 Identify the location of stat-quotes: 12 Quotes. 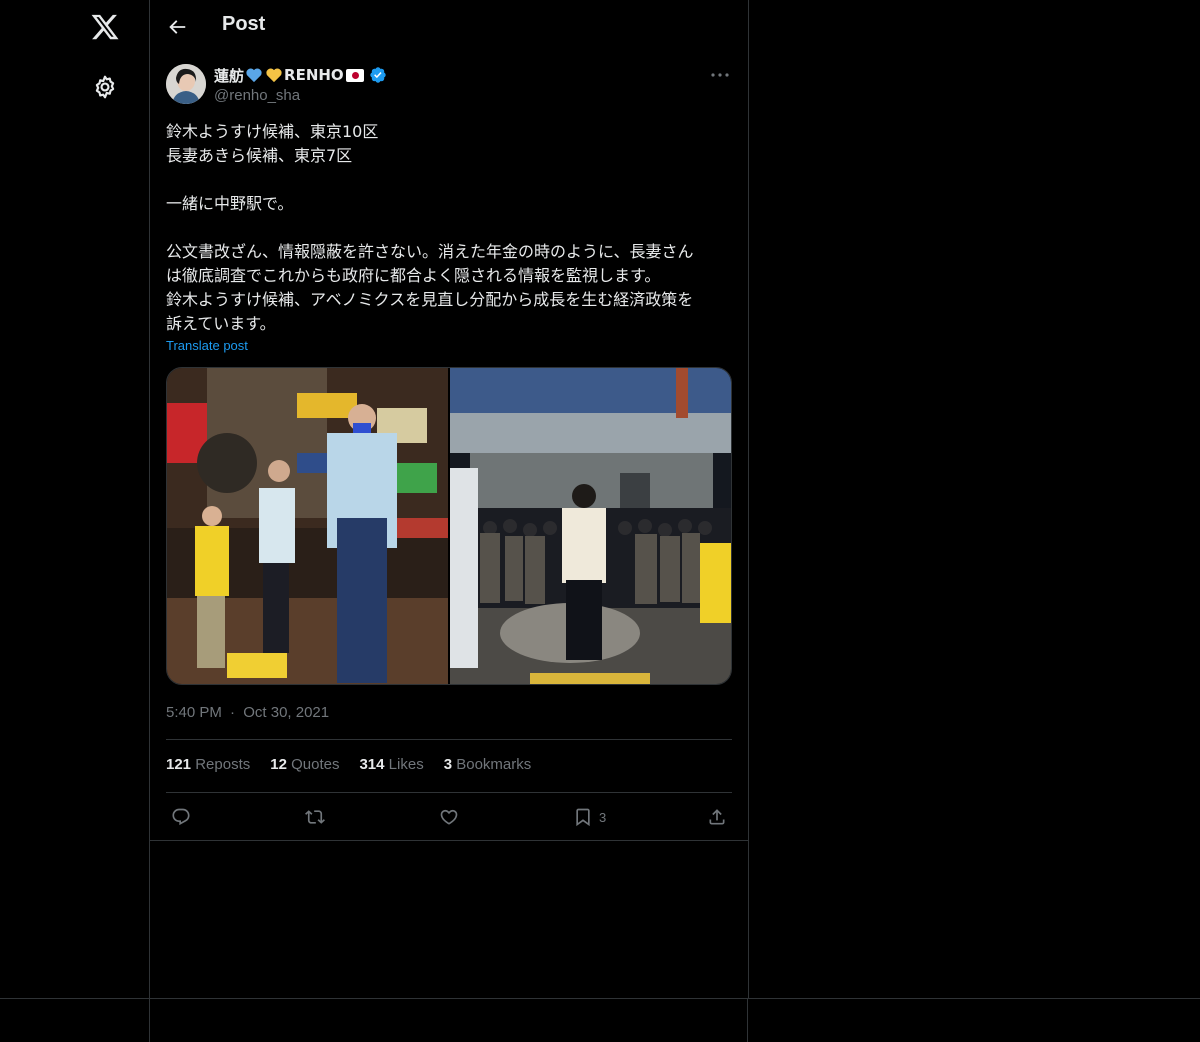
(304, 766).